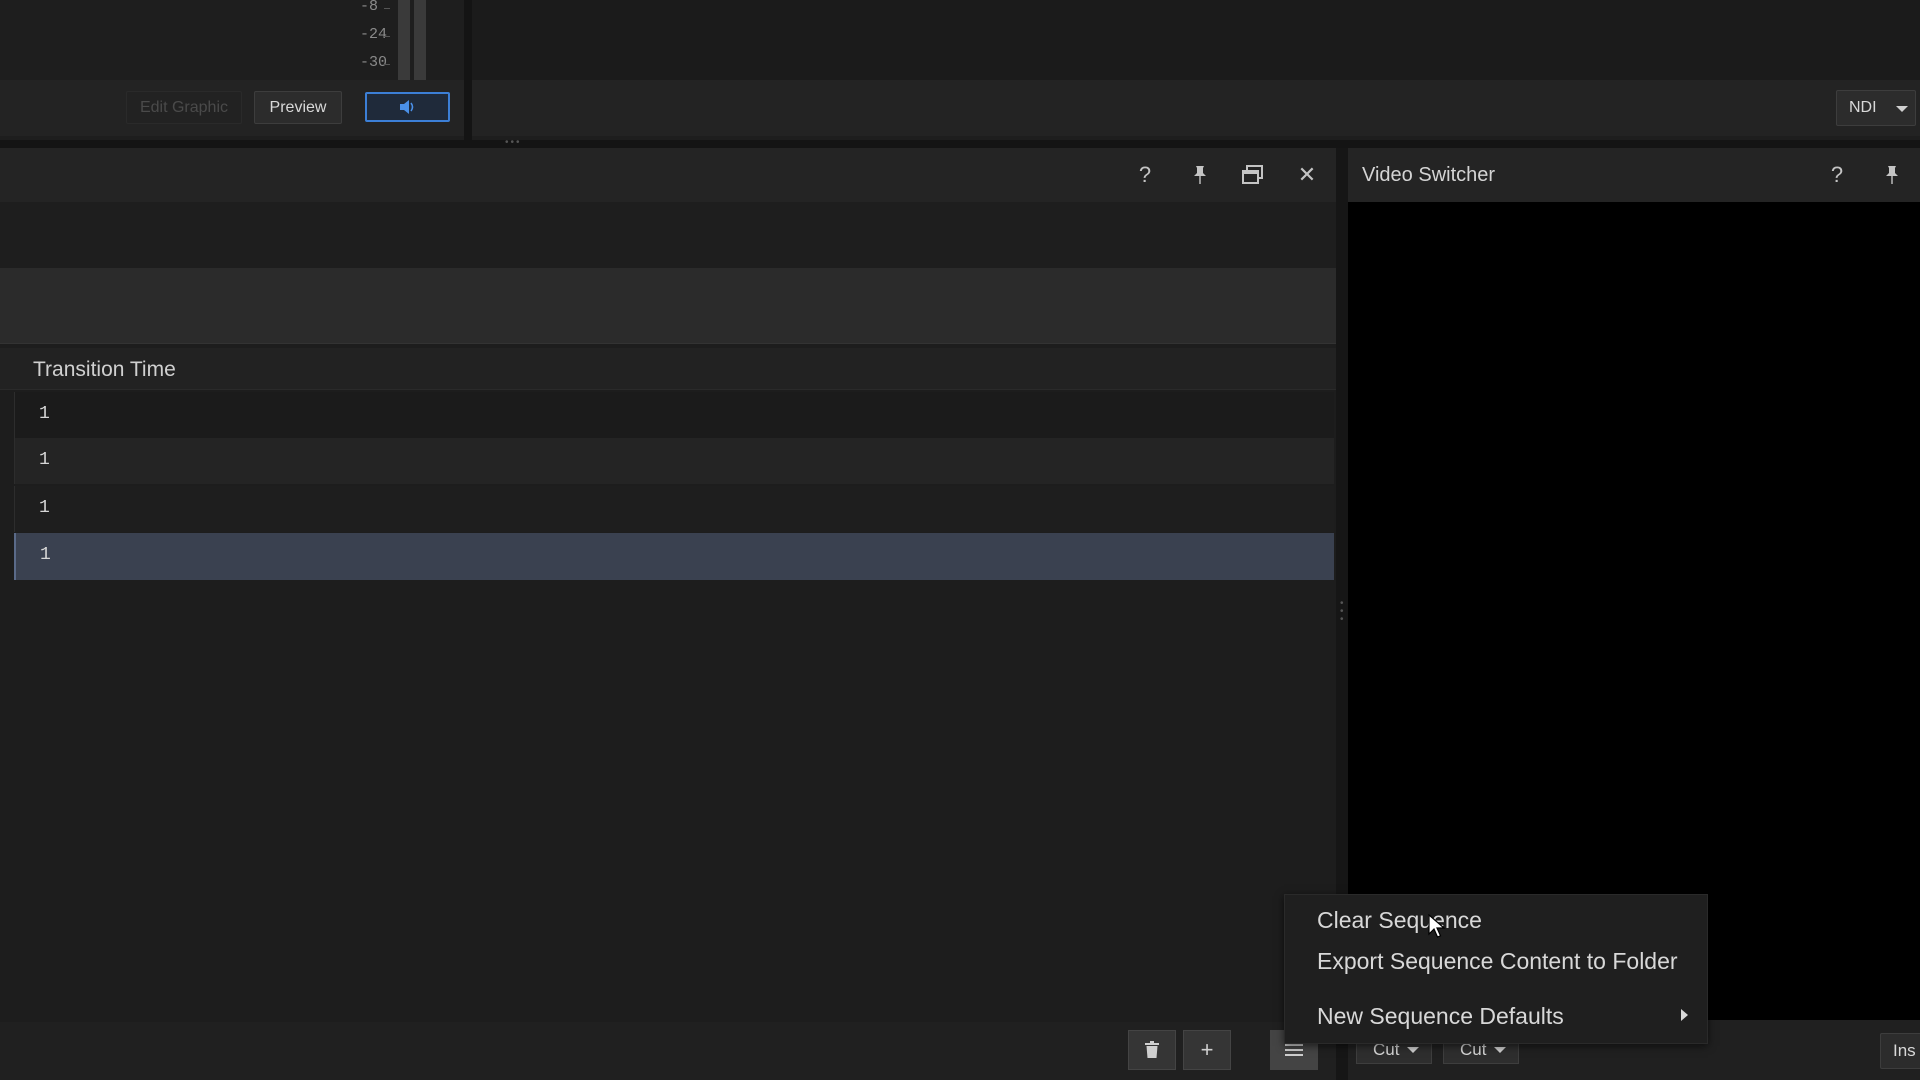 Image resolution: width=1920 pixels, height=1080 pixels. Describe the element at coordinates (1196, 40) in the screenshot. I see `output-panel` at that location.